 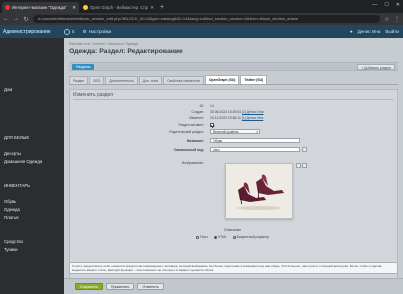 I want to click on radio-html: HTML, so click(x=220, y=237).